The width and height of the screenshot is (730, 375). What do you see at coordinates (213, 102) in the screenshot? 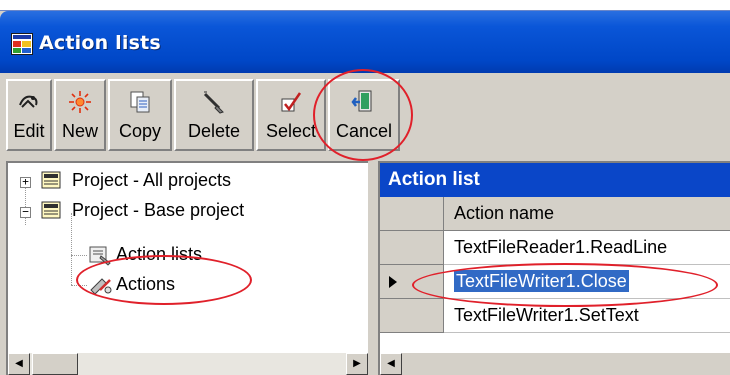
I see `delete-icon` at bounding box center [213, 102].